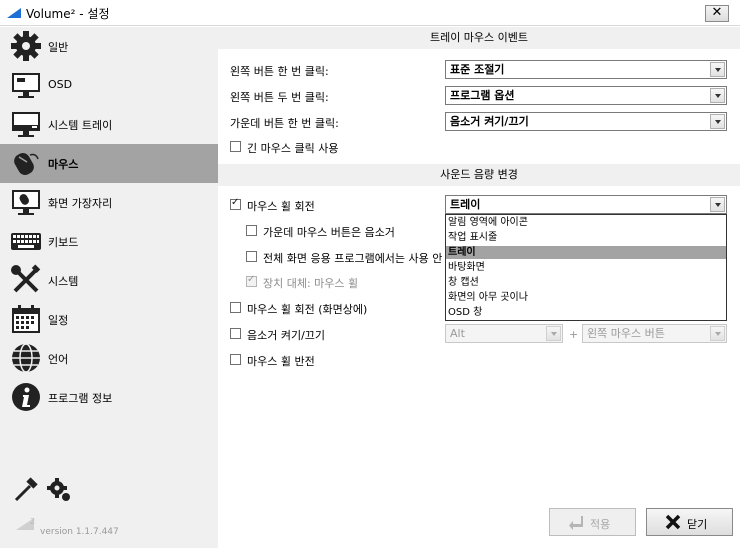  What do you see at coordinates (26, 85) in the screenshot?
I see `monitor-icon` at bounding box center [26, 85].